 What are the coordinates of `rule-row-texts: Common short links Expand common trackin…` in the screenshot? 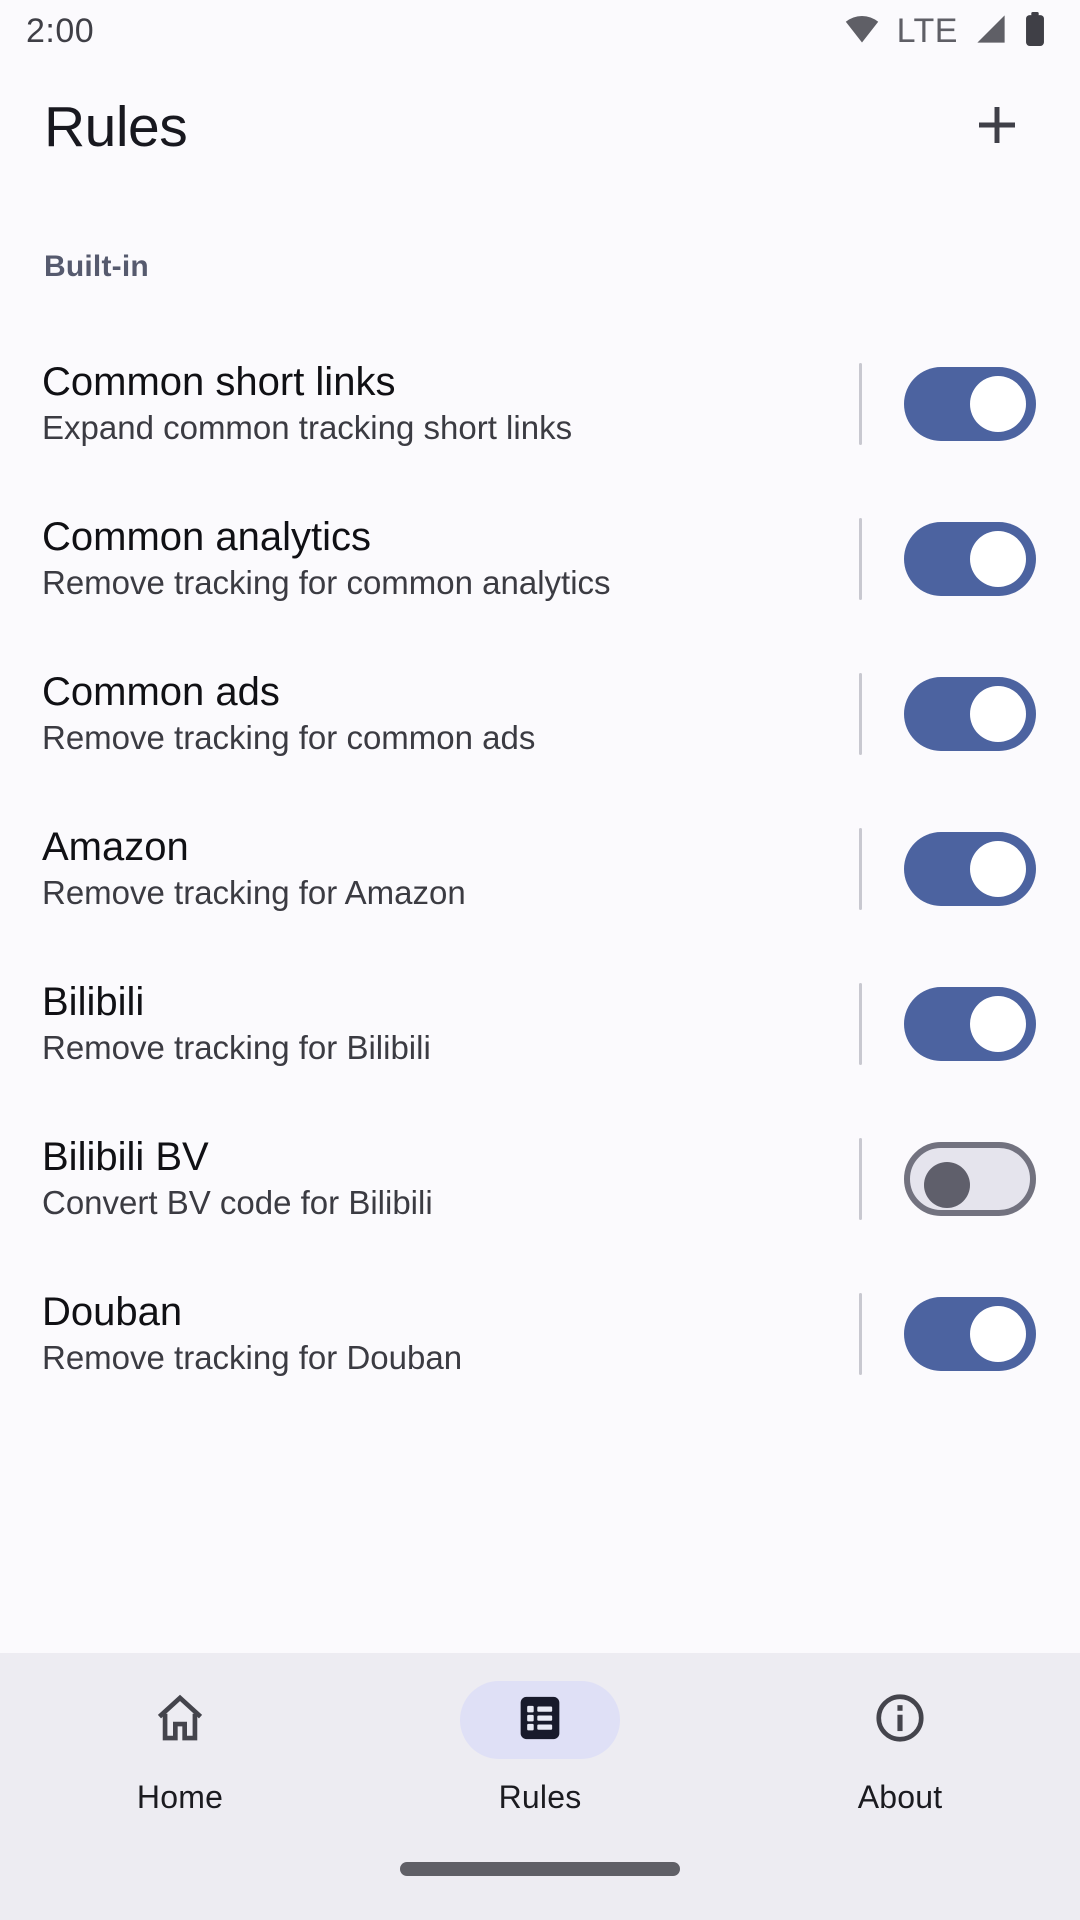 It's located at (307, 403).